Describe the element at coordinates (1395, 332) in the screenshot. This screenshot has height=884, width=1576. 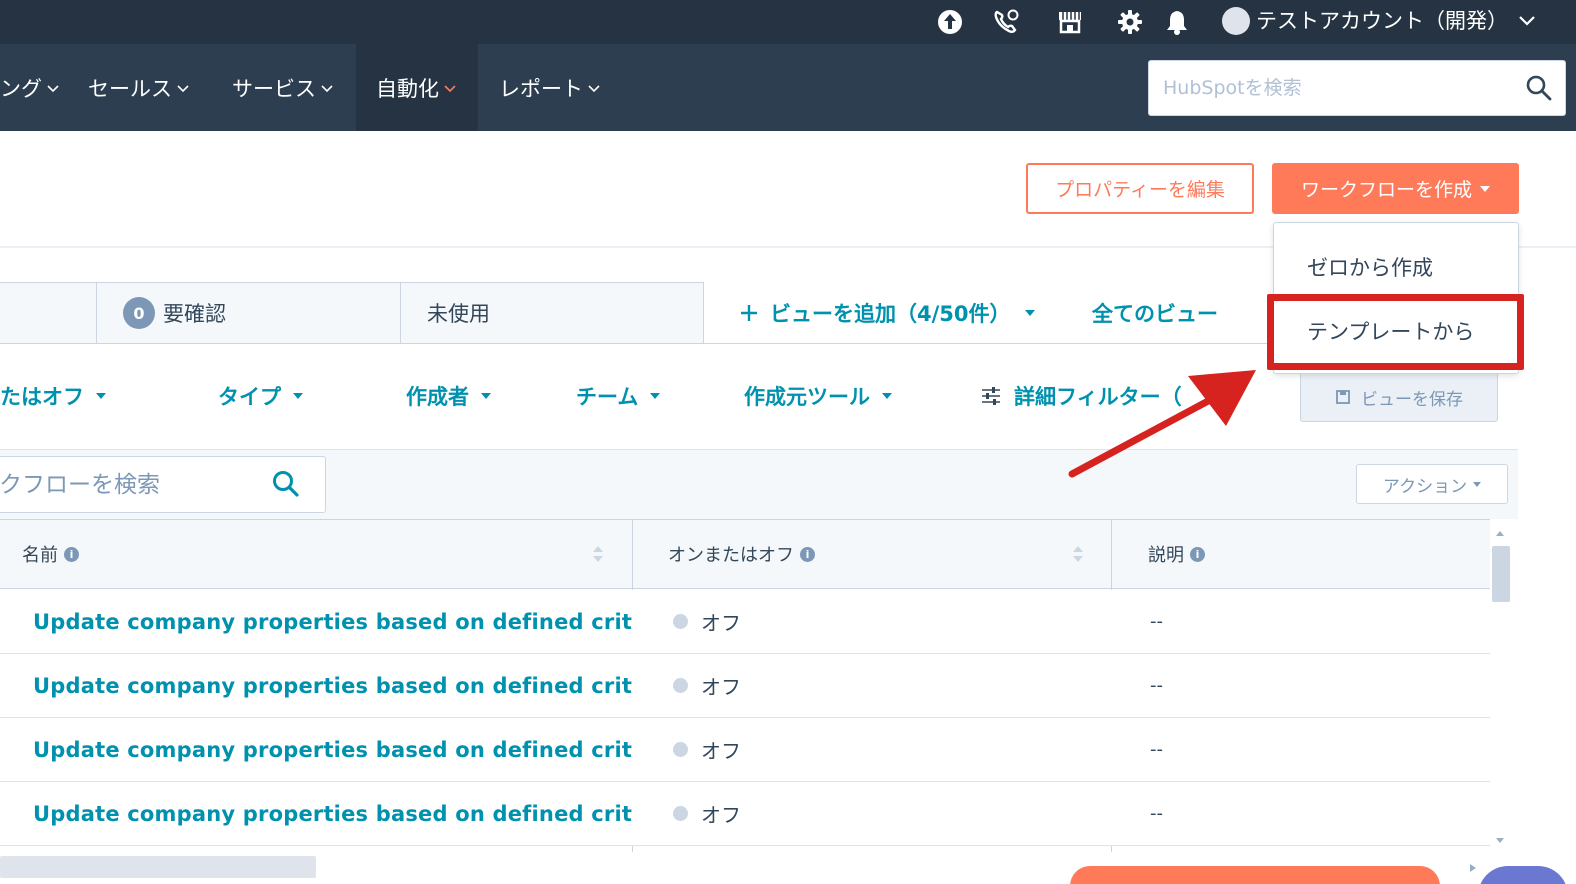
I see `highlight-box` at that location.